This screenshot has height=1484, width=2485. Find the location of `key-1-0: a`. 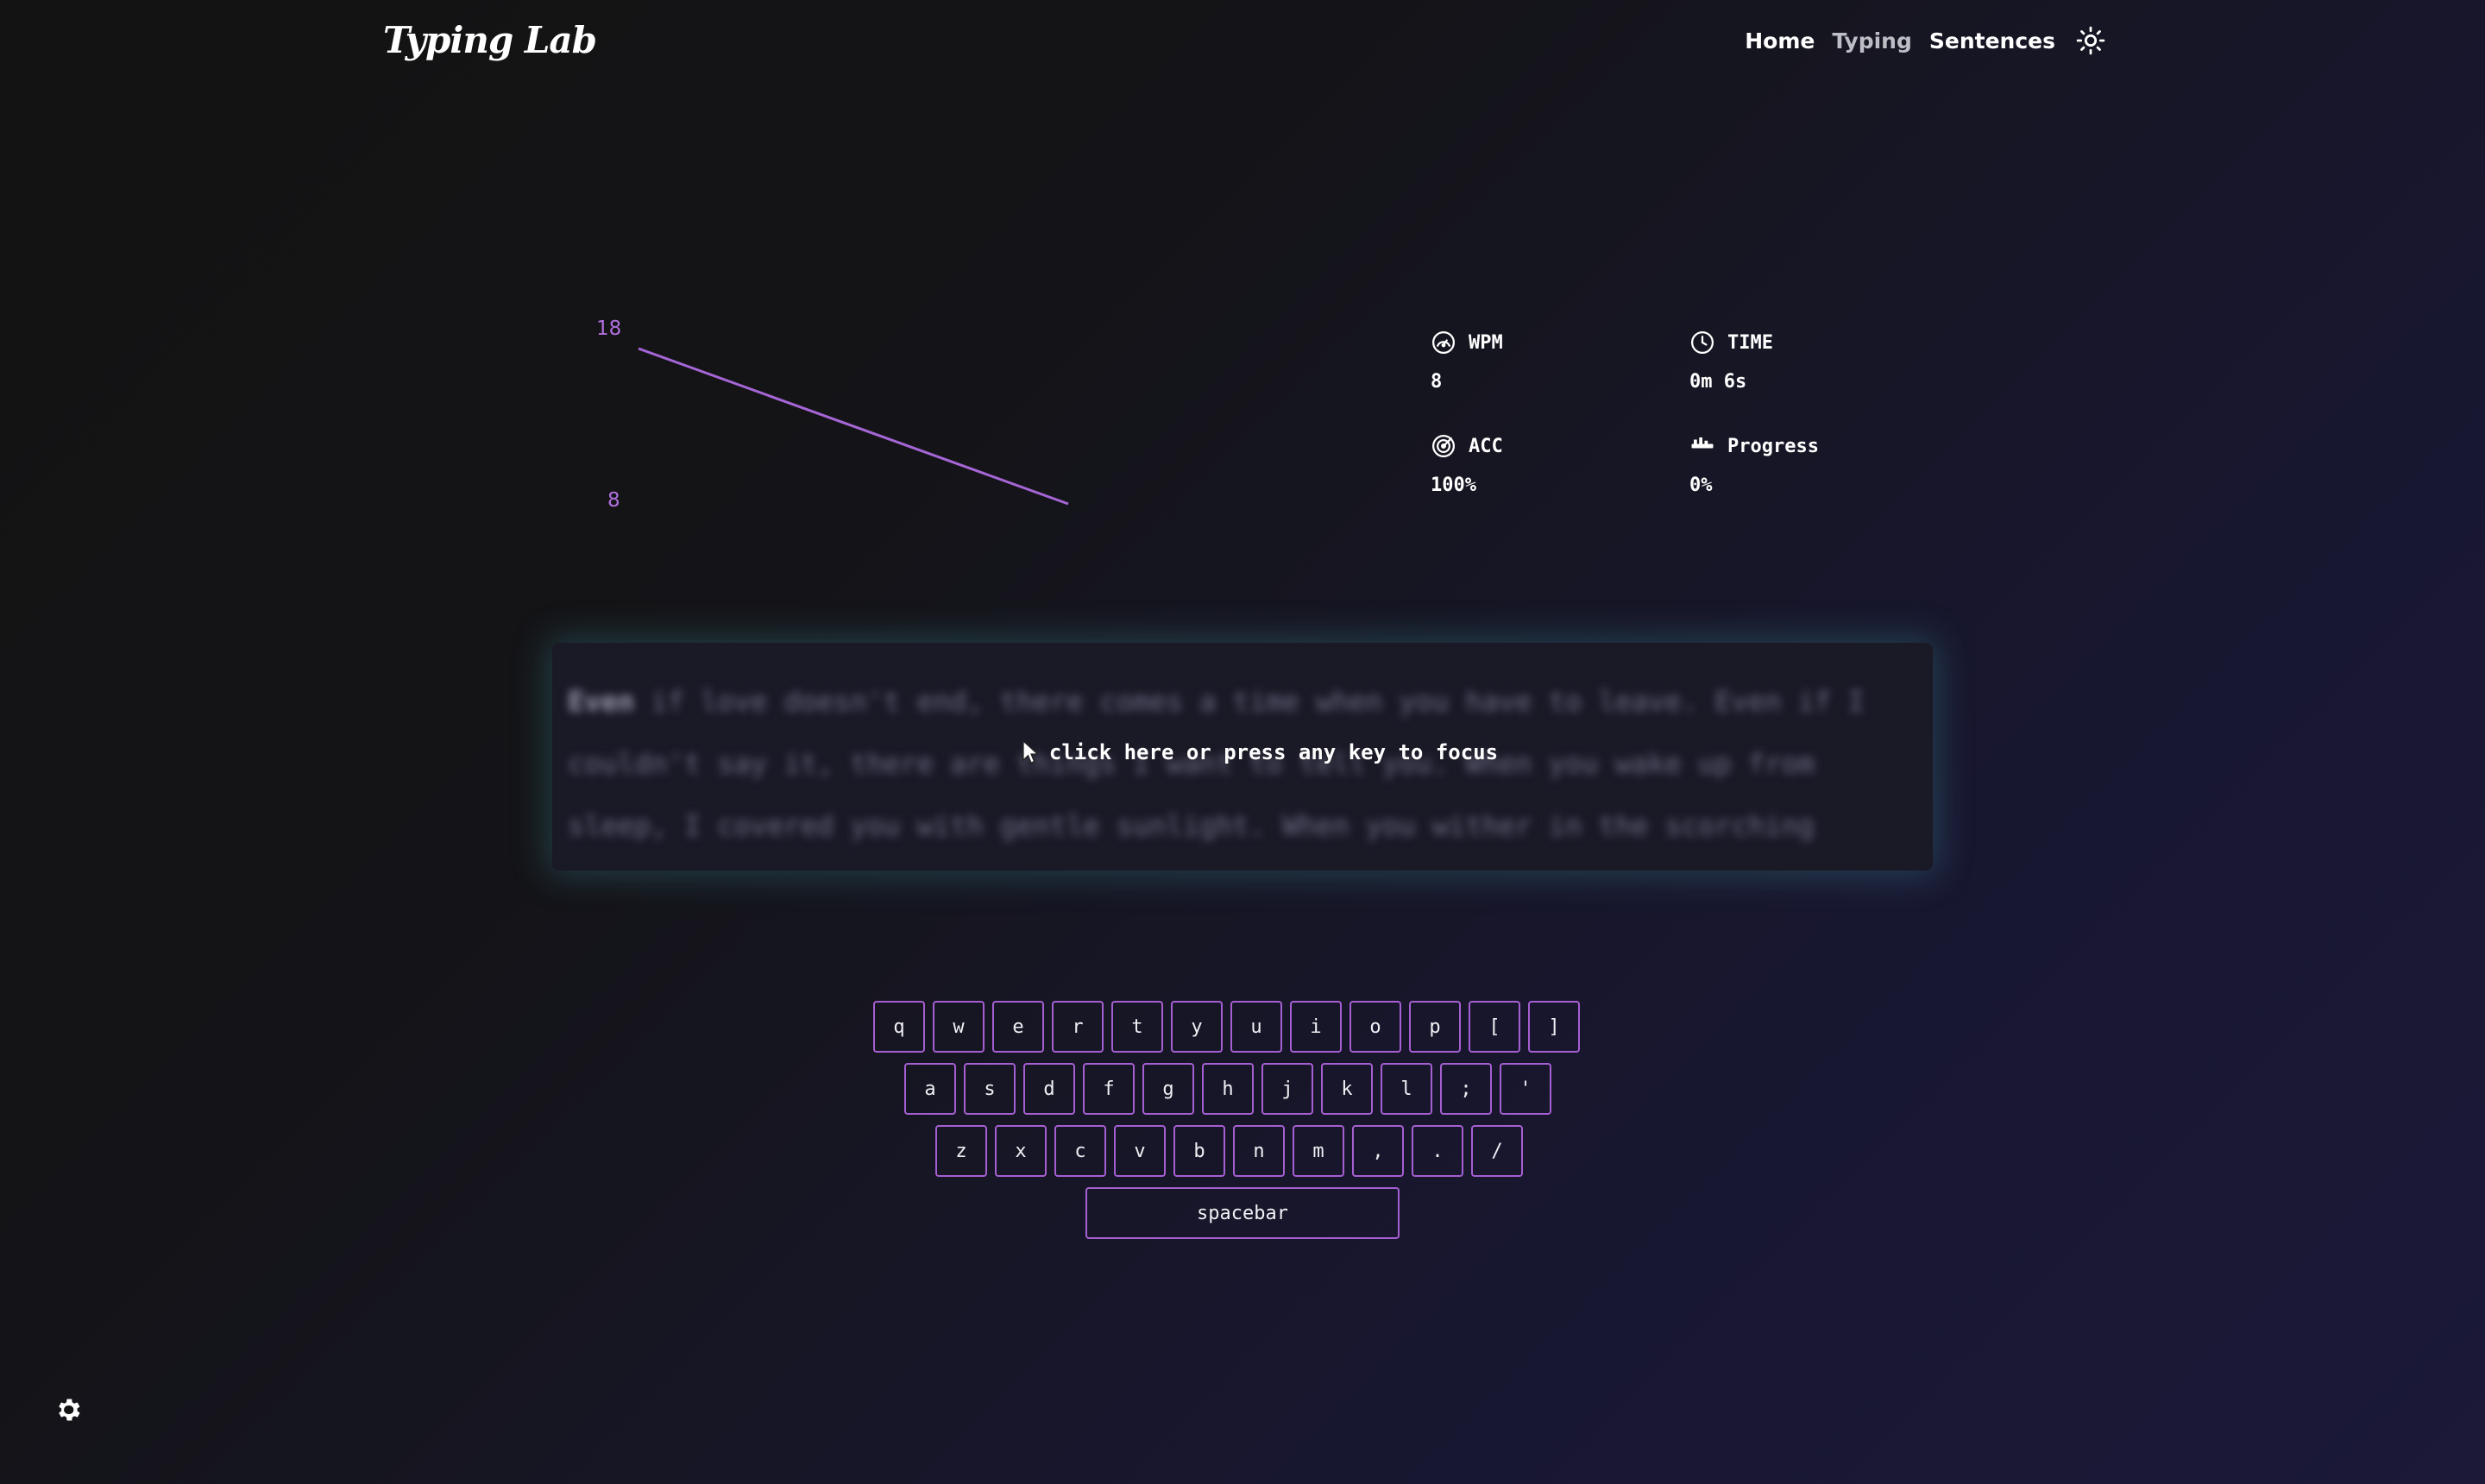

key-1-0: a is located at coordinates (930, 1089).